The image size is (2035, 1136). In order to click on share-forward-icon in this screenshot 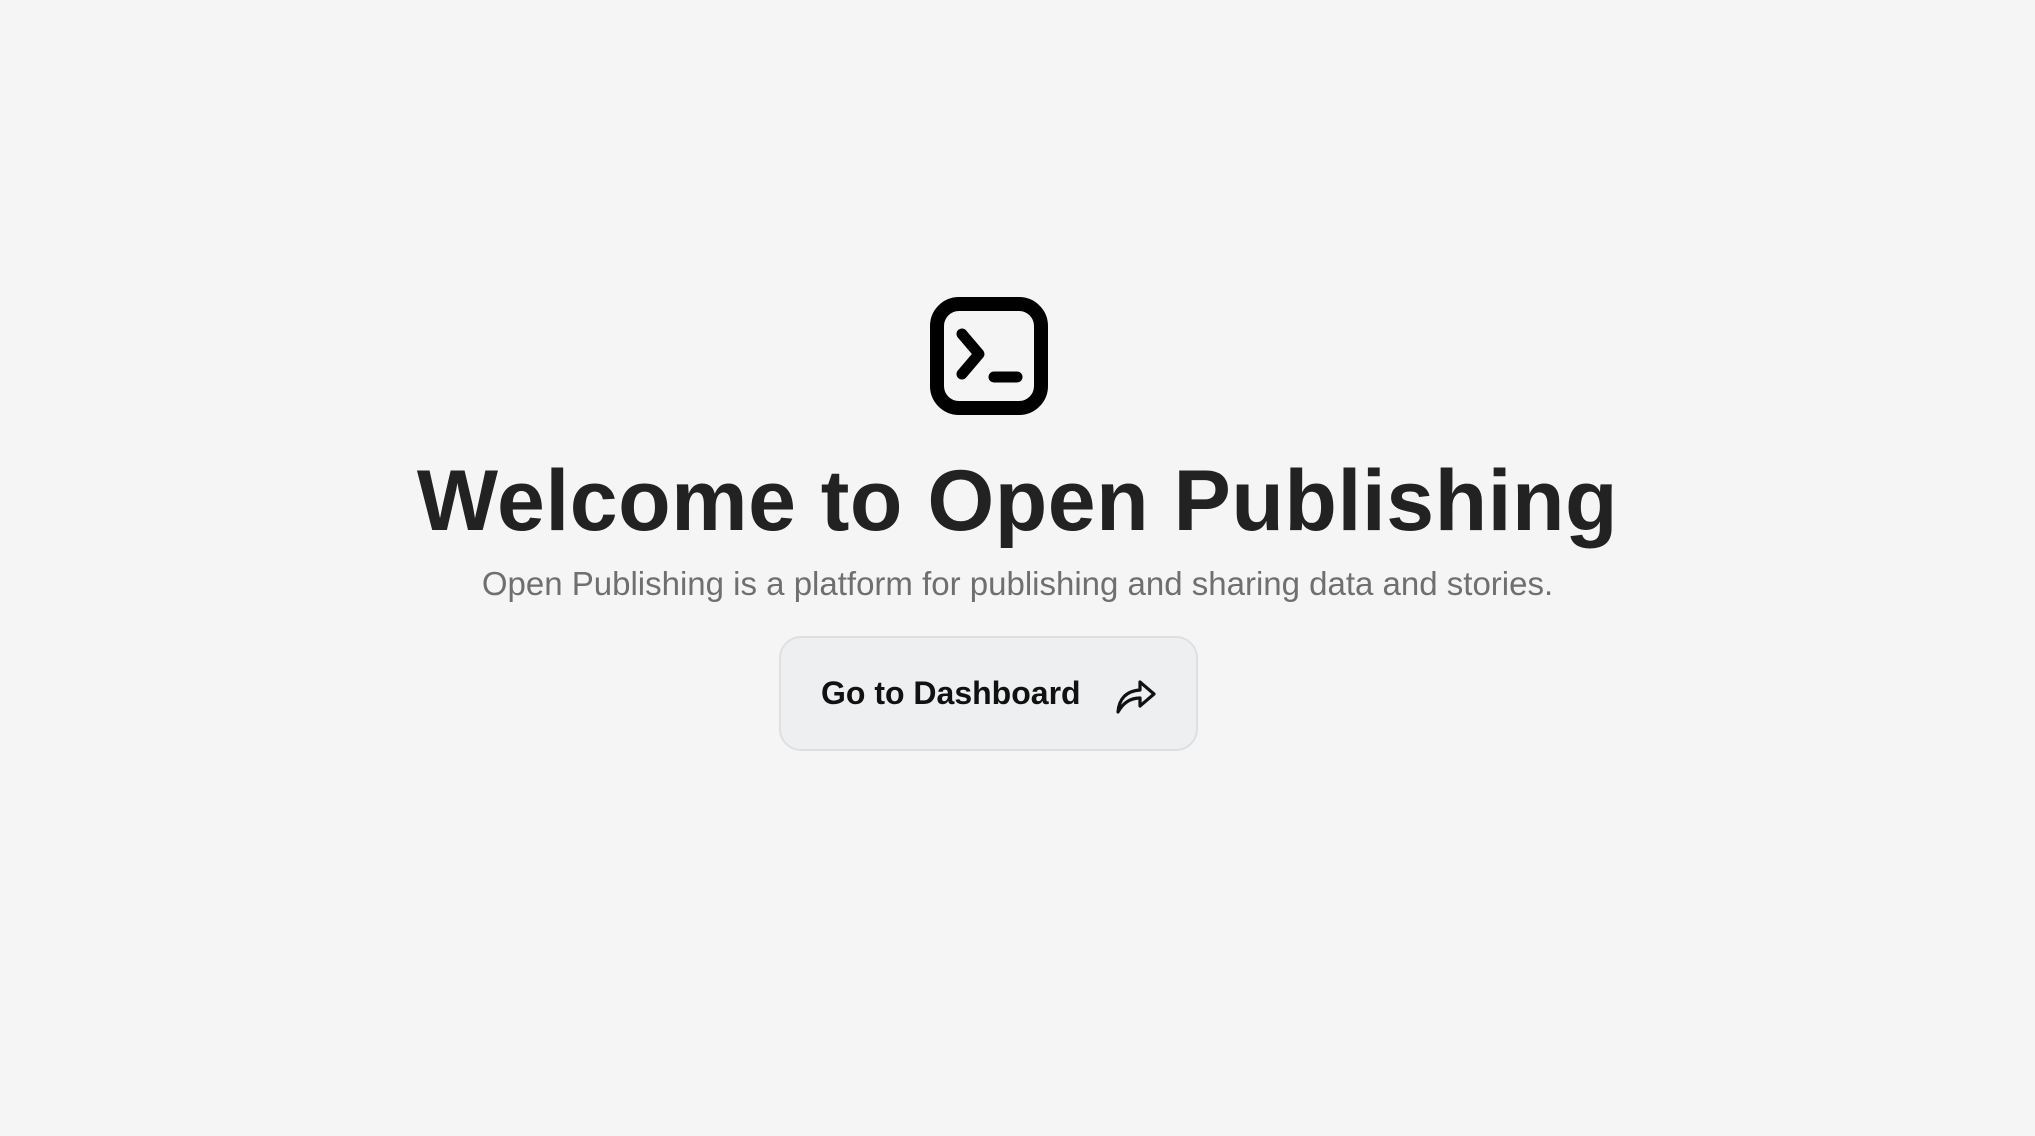, I will do `click(1136, 694)`.